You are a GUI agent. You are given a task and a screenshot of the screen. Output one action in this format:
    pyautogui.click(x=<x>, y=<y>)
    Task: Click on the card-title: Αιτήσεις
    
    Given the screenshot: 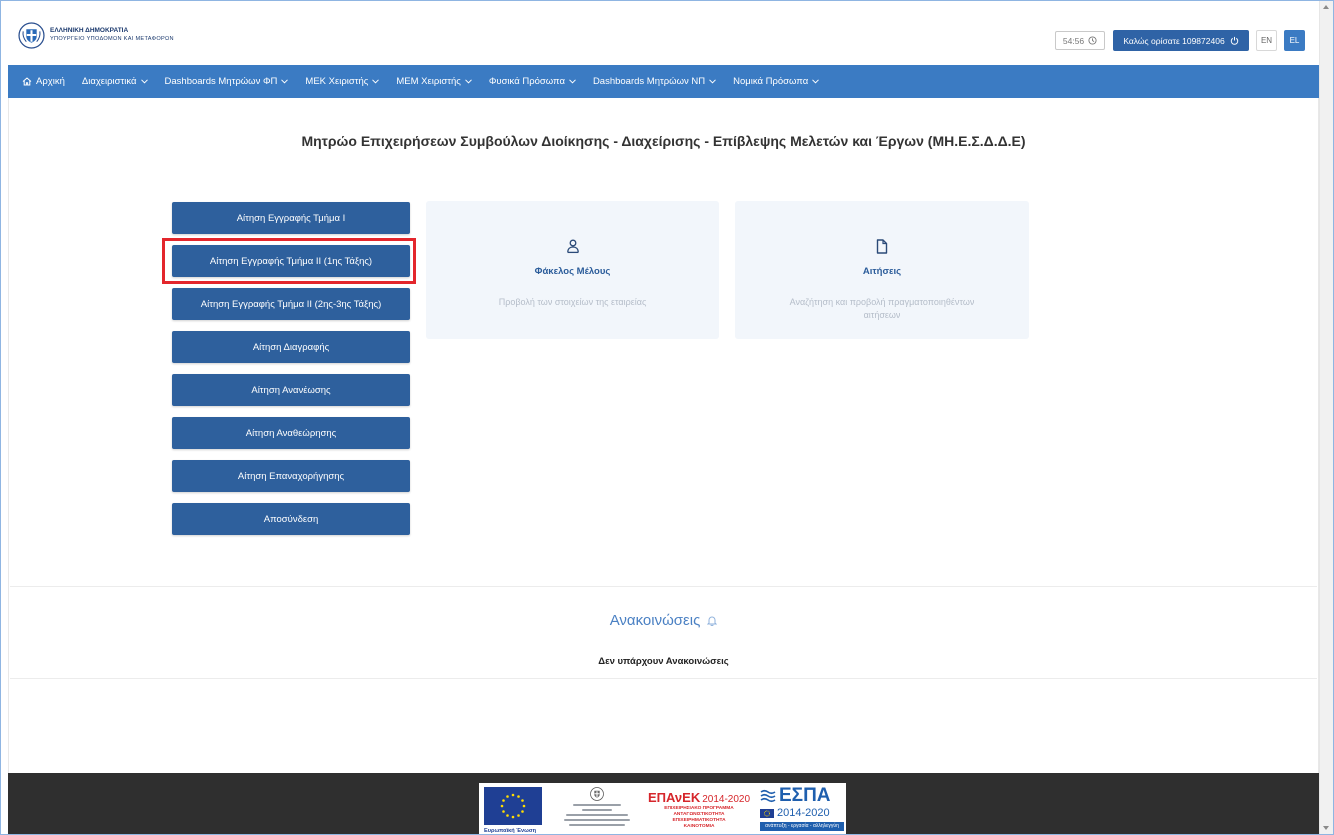 What is the action you would take?
    pyautogui.click(x=882, y=271)
    